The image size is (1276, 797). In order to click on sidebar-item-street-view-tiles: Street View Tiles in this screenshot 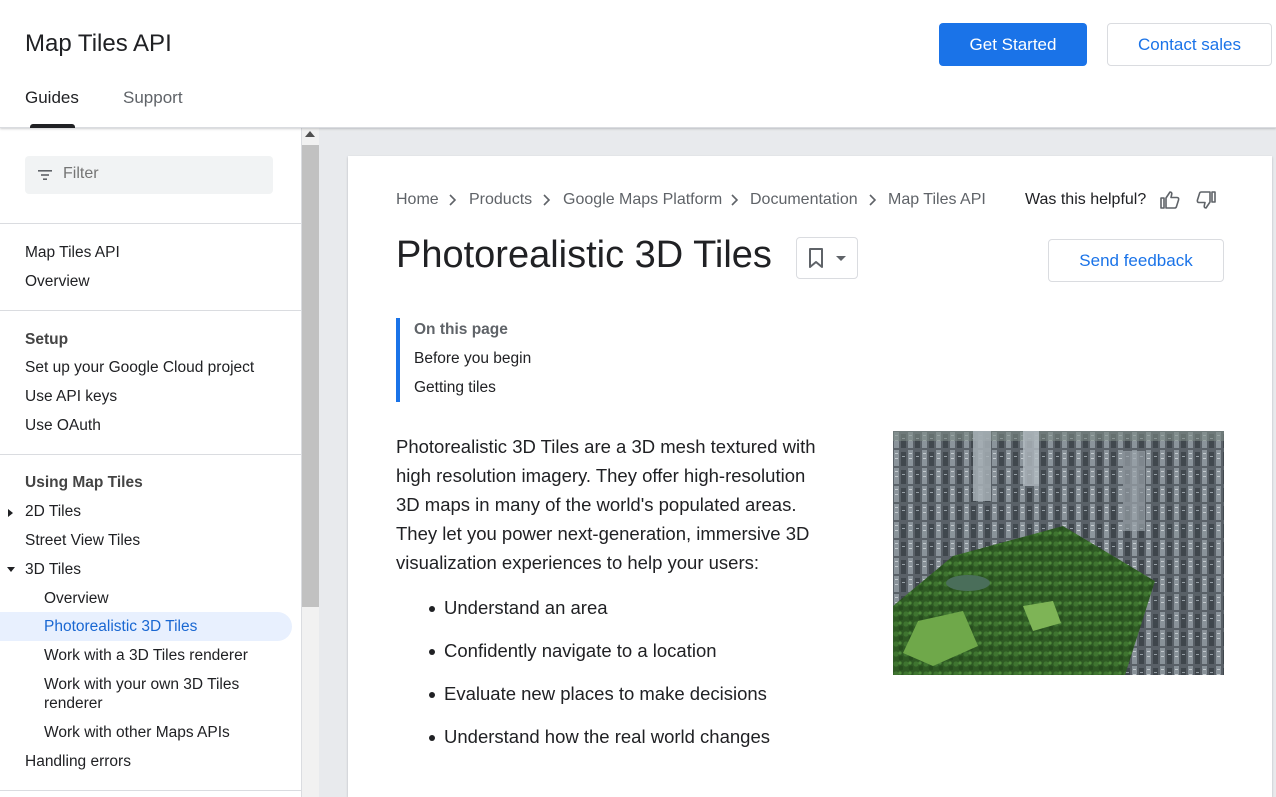, I will do `click(82, 541)`.